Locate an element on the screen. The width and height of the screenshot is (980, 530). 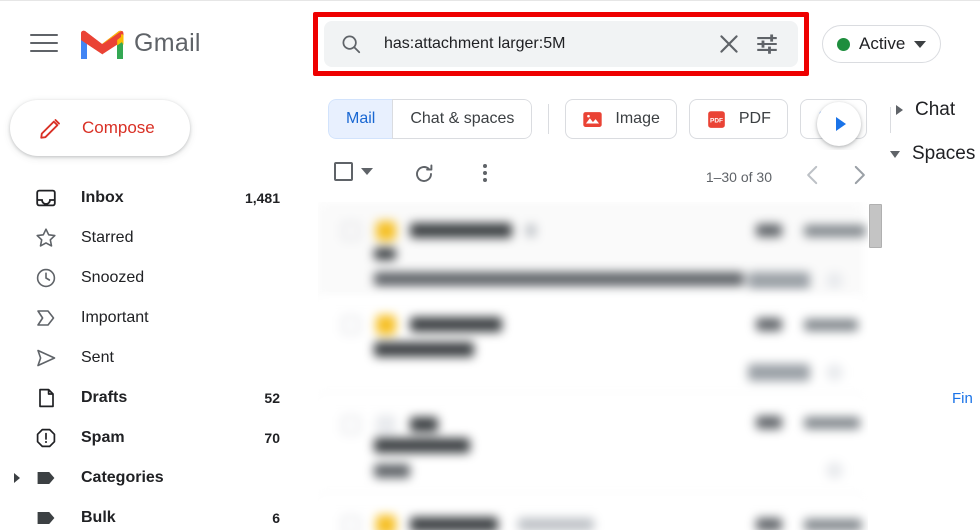
image-thumbnail-icon is located at coordinates (592, 119).